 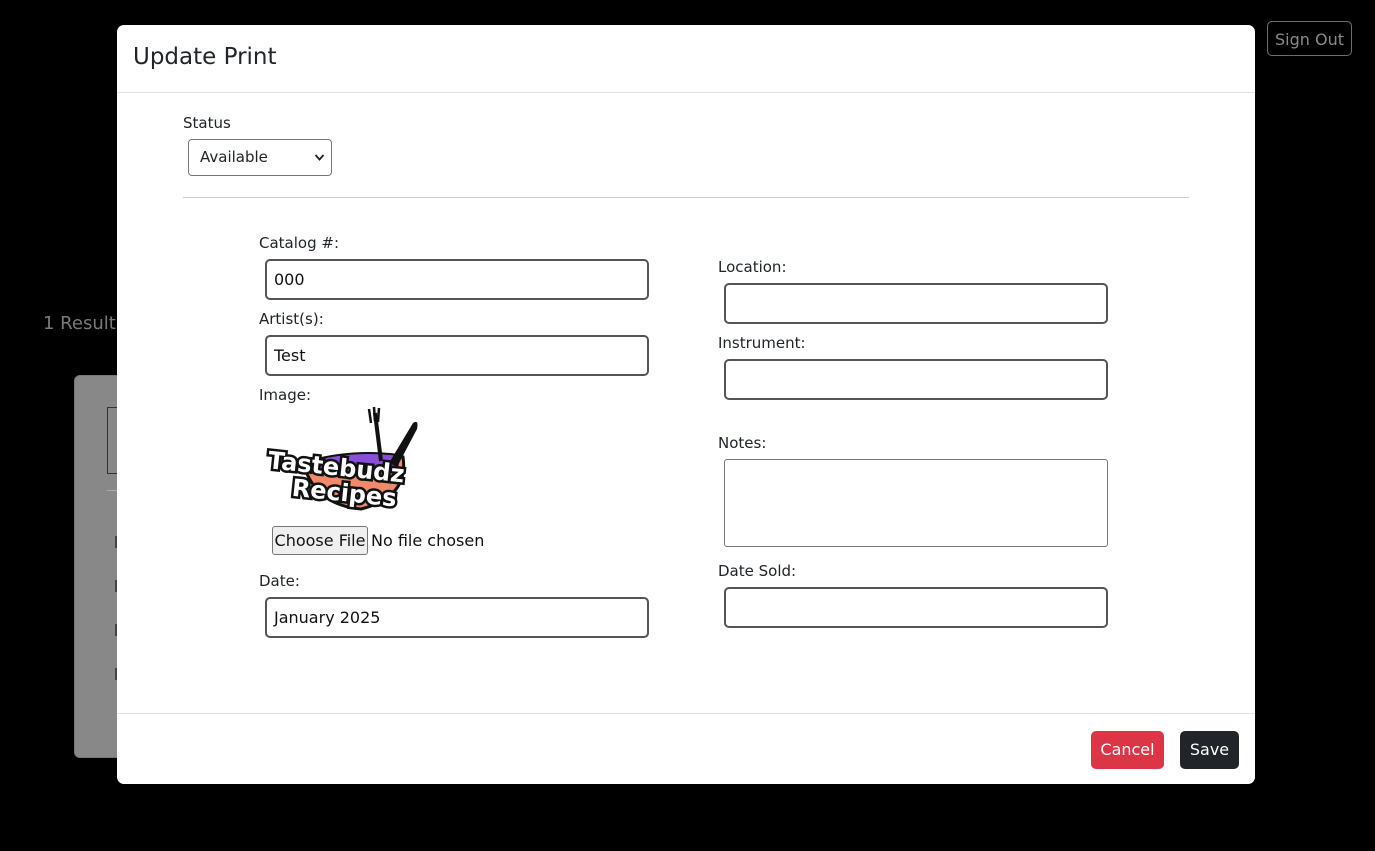 What do you see at coordinates (319, 164) in the screenshot?
I see `chevron-down-icon` at bounding box center [319, 164].